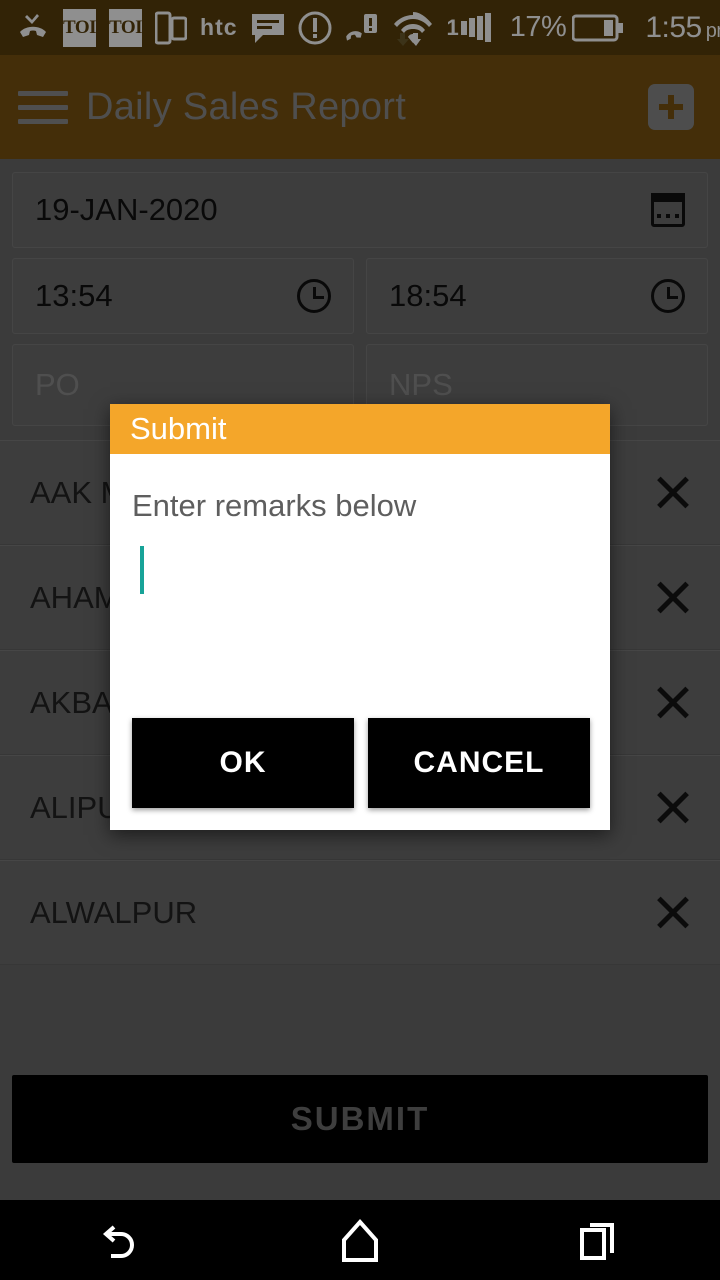 Image resolution: width=720 pixels, height=1280 pixels. I want to click on text-caret, so click(142, 570).